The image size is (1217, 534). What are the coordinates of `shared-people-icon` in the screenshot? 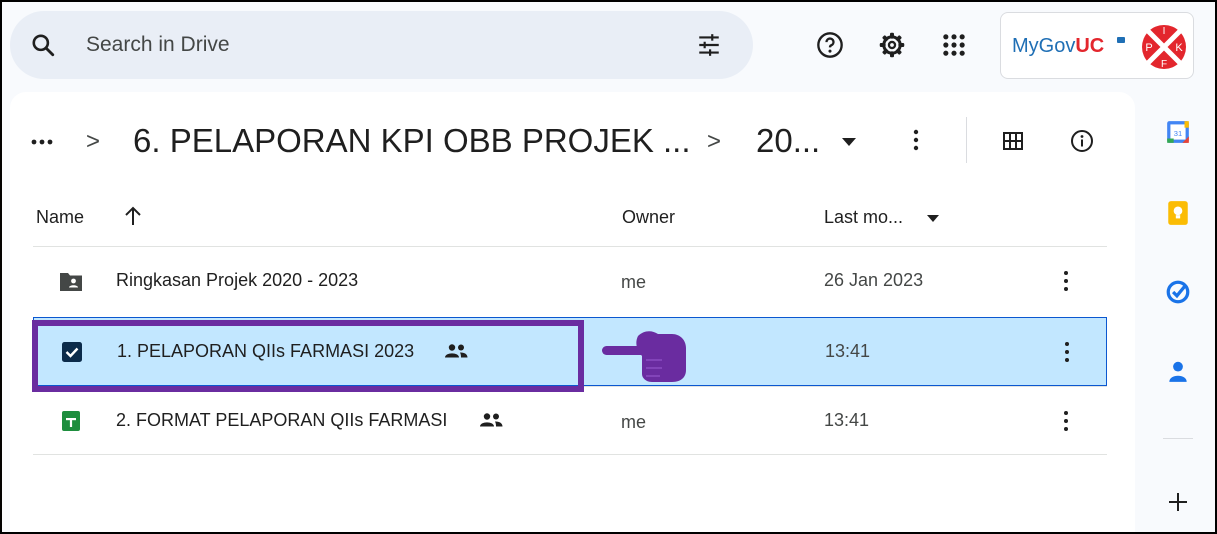 It's located at (491, 420).